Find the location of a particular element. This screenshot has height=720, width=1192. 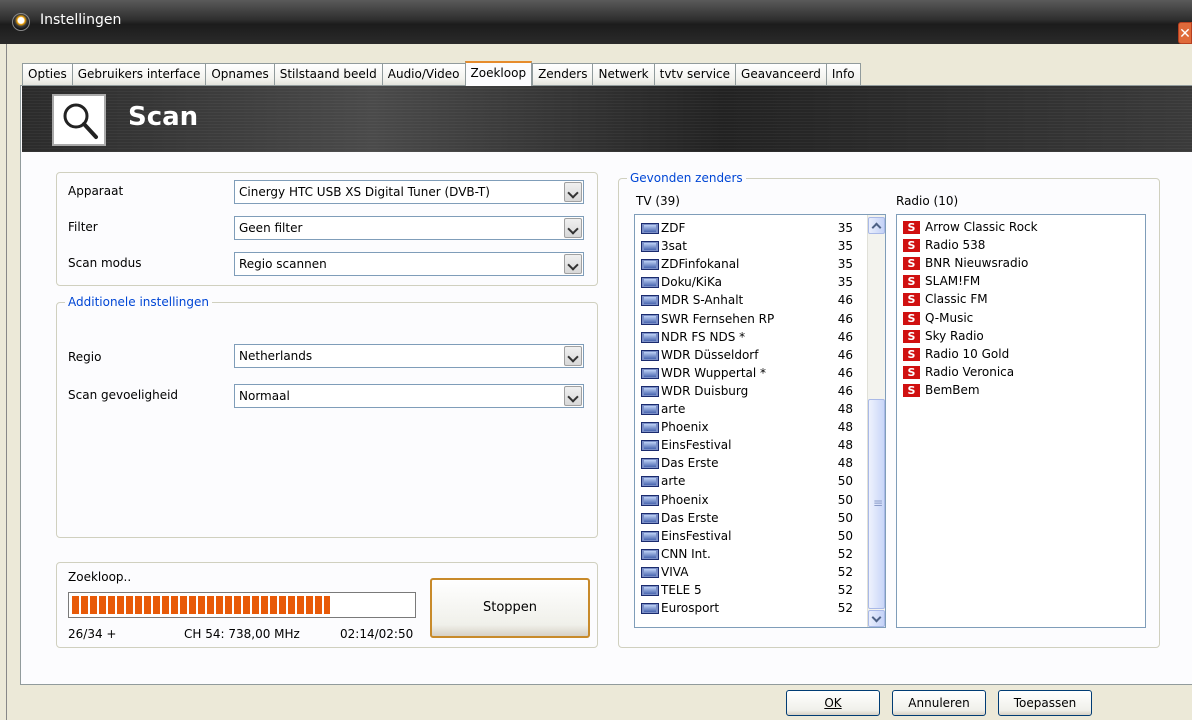

radio-station-row: S Radio 538 is located at coordinates (1023, 245).